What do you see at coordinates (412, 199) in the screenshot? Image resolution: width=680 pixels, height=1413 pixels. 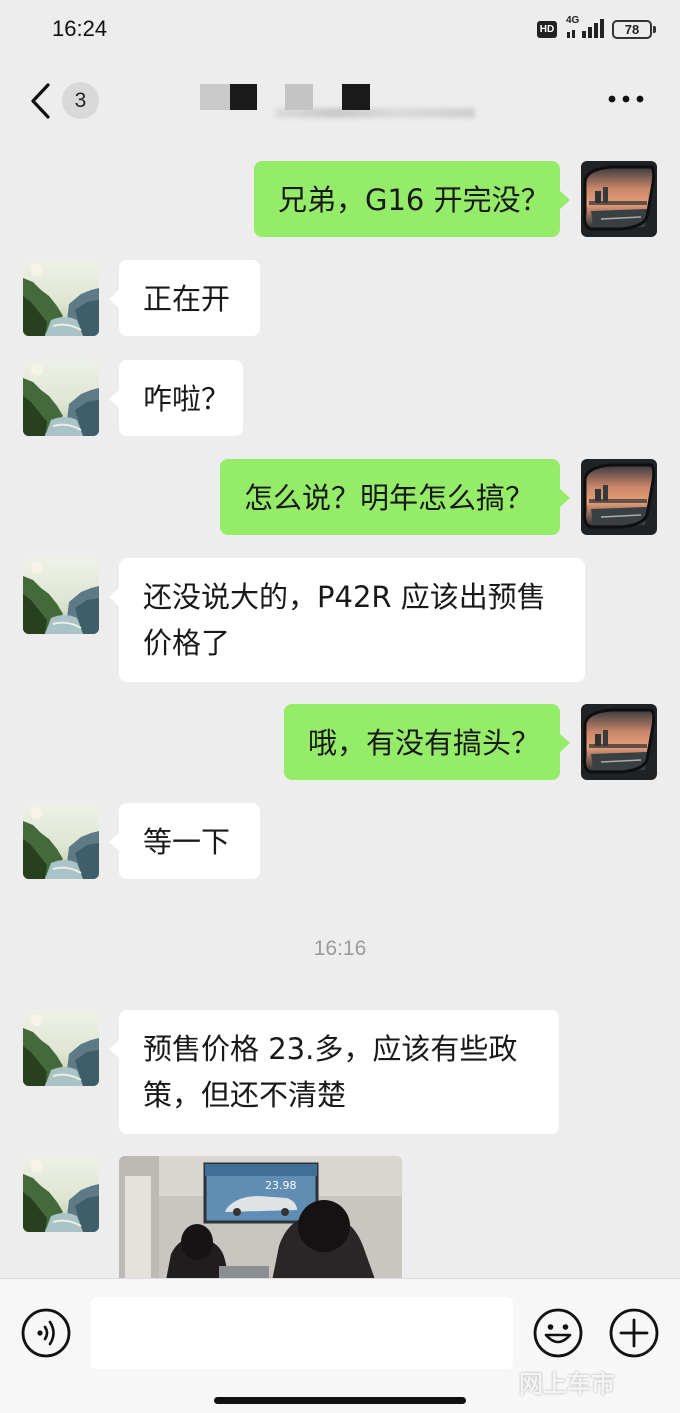 I see `message-bubble-outgoing: 兄弟，G16 开完没？` at bounding box center [412, 199].